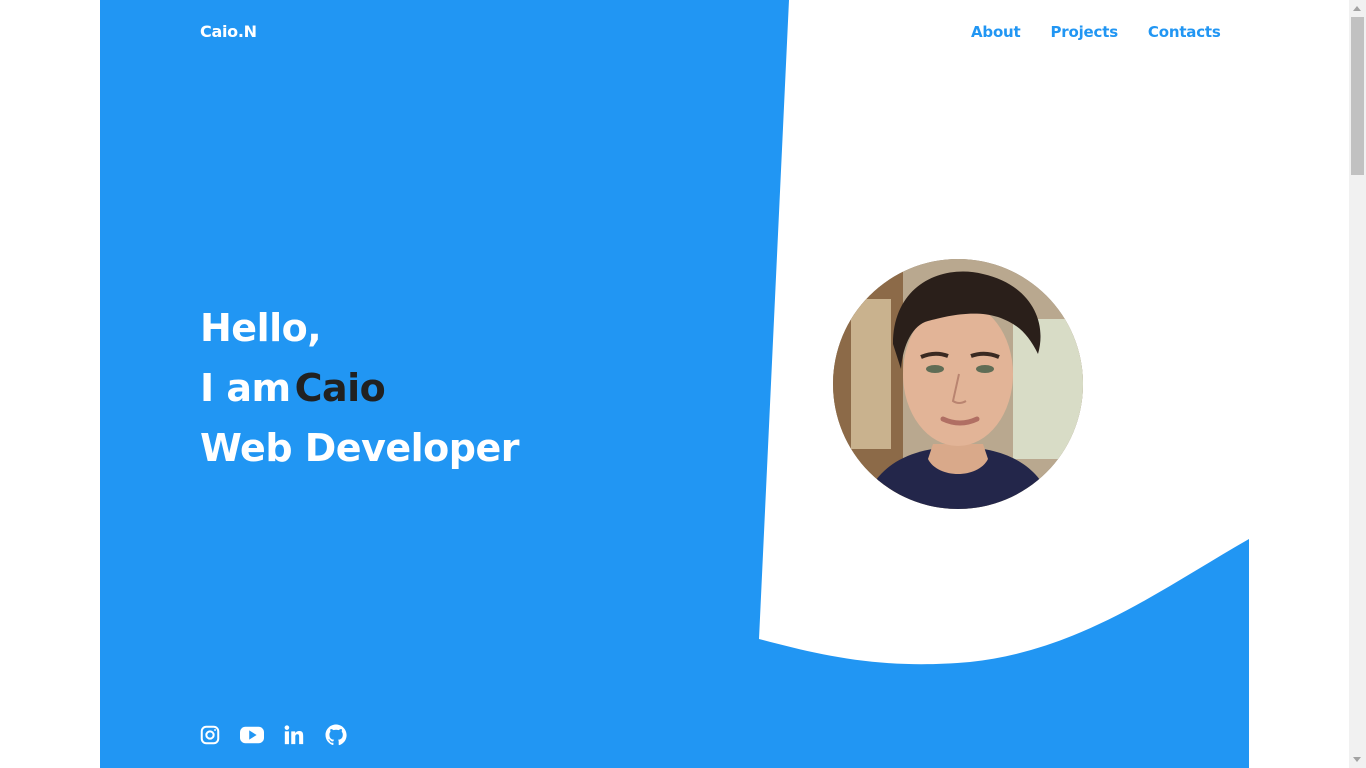 This screenshot has width=1366, height=768. What do you see at coordinates (1184, 32) in the screenshot?
I see `nav-link-contacts: Contacts` at bounding box center [1184, 32].